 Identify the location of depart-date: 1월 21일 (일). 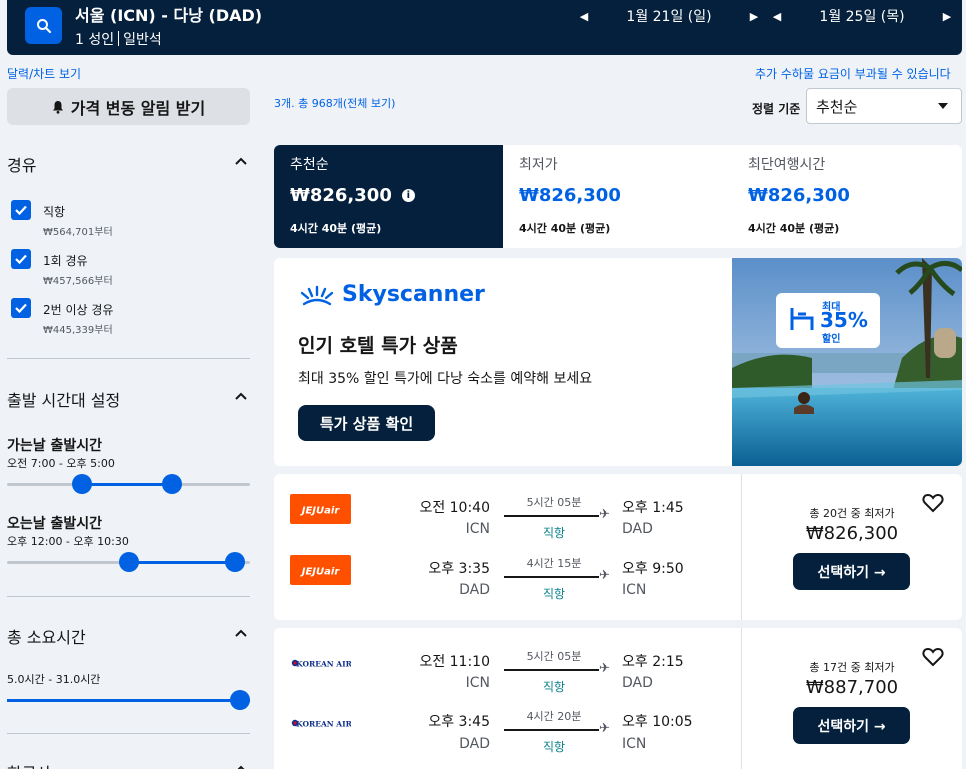
(669, 16).